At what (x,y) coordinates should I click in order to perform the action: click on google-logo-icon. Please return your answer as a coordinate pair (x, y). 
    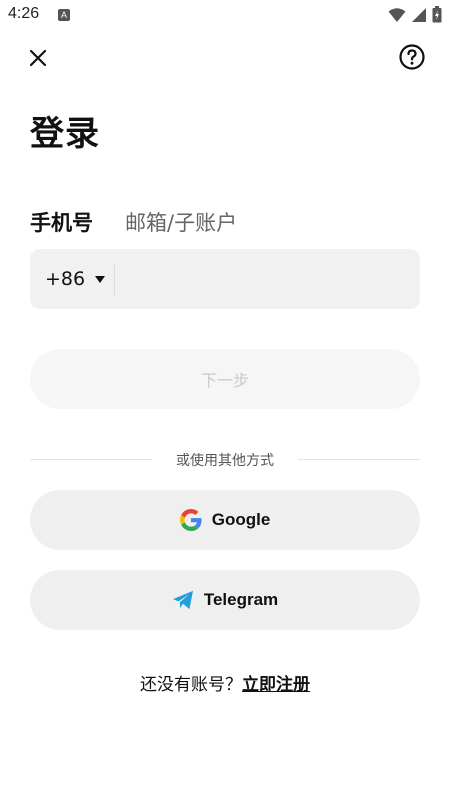
    Looking at the image, I should click on (190, 520).